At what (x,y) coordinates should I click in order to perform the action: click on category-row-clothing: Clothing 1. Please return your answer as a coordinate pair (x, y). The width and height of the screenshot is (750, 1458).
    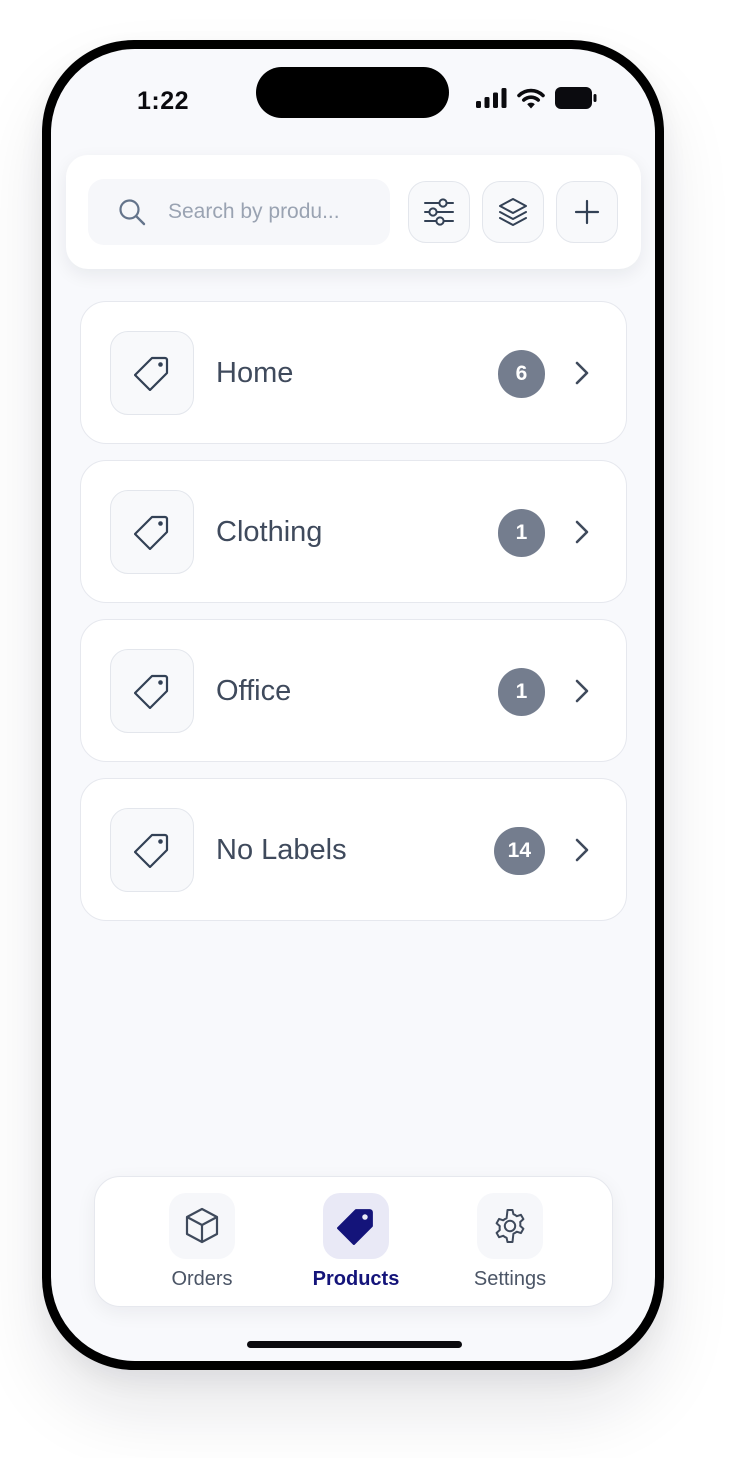
    Looking at the image, I should click on (353, 531).